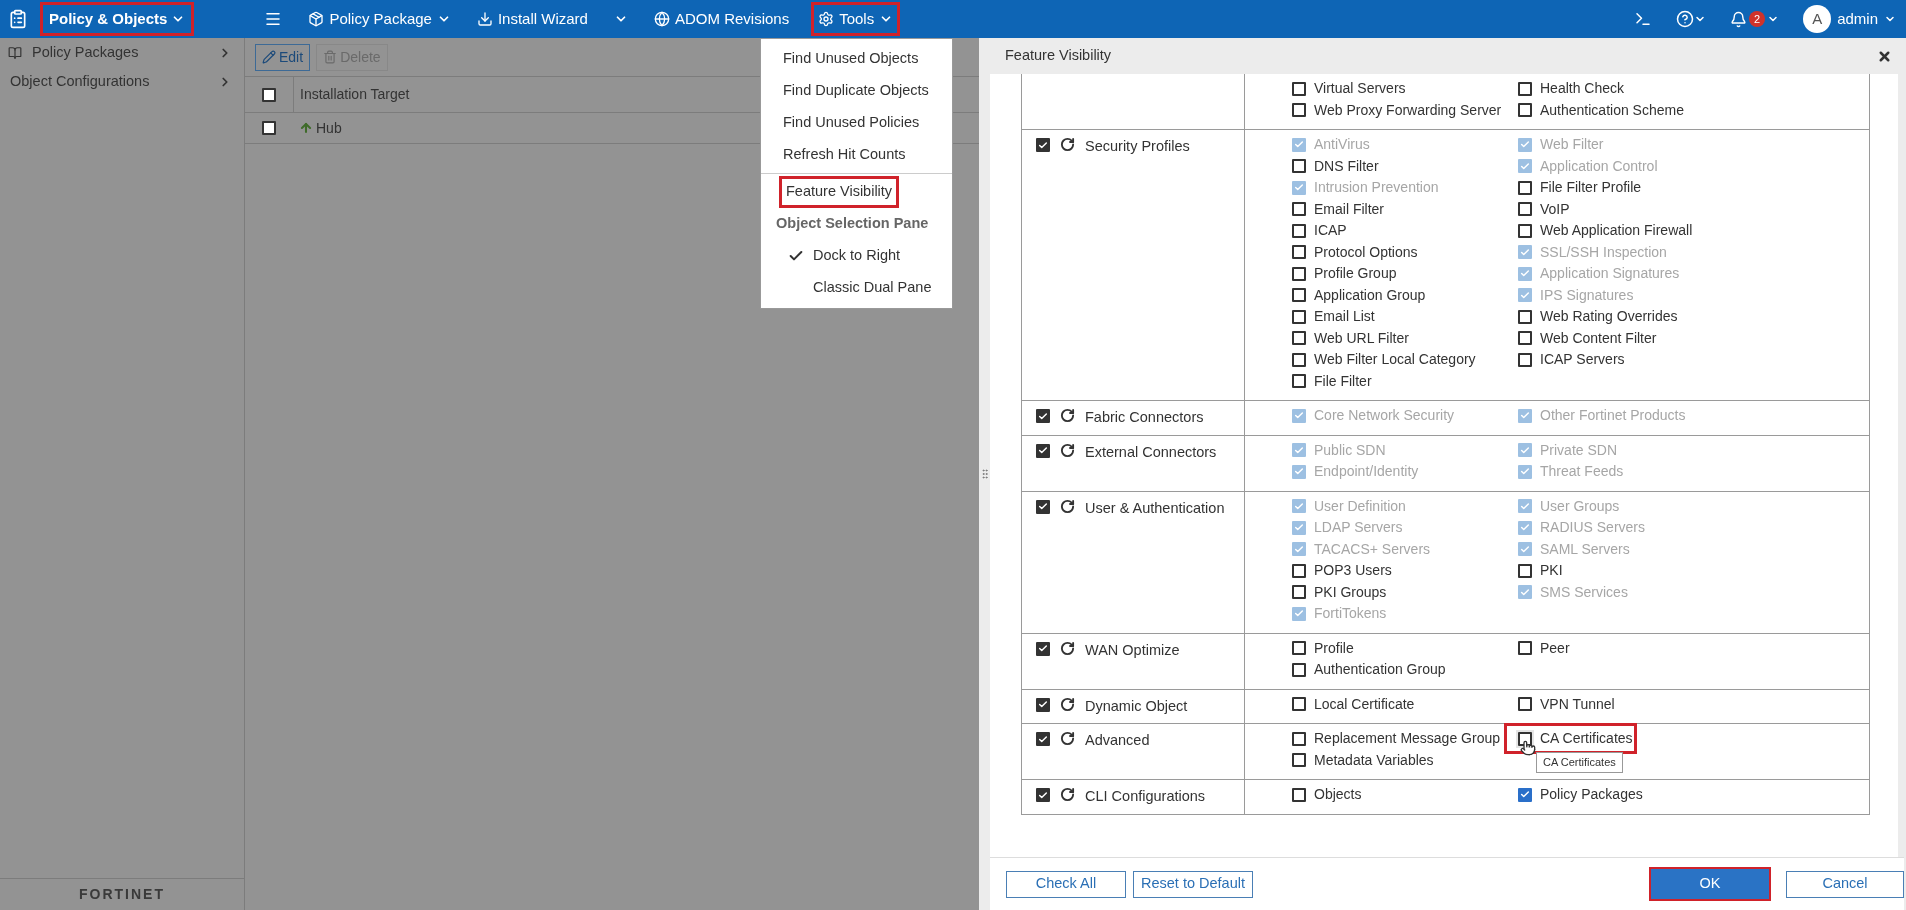  What do you see at coordinates (316, 19) in the screenshot?
I see `package-icon` at bounding box center [316, 19].